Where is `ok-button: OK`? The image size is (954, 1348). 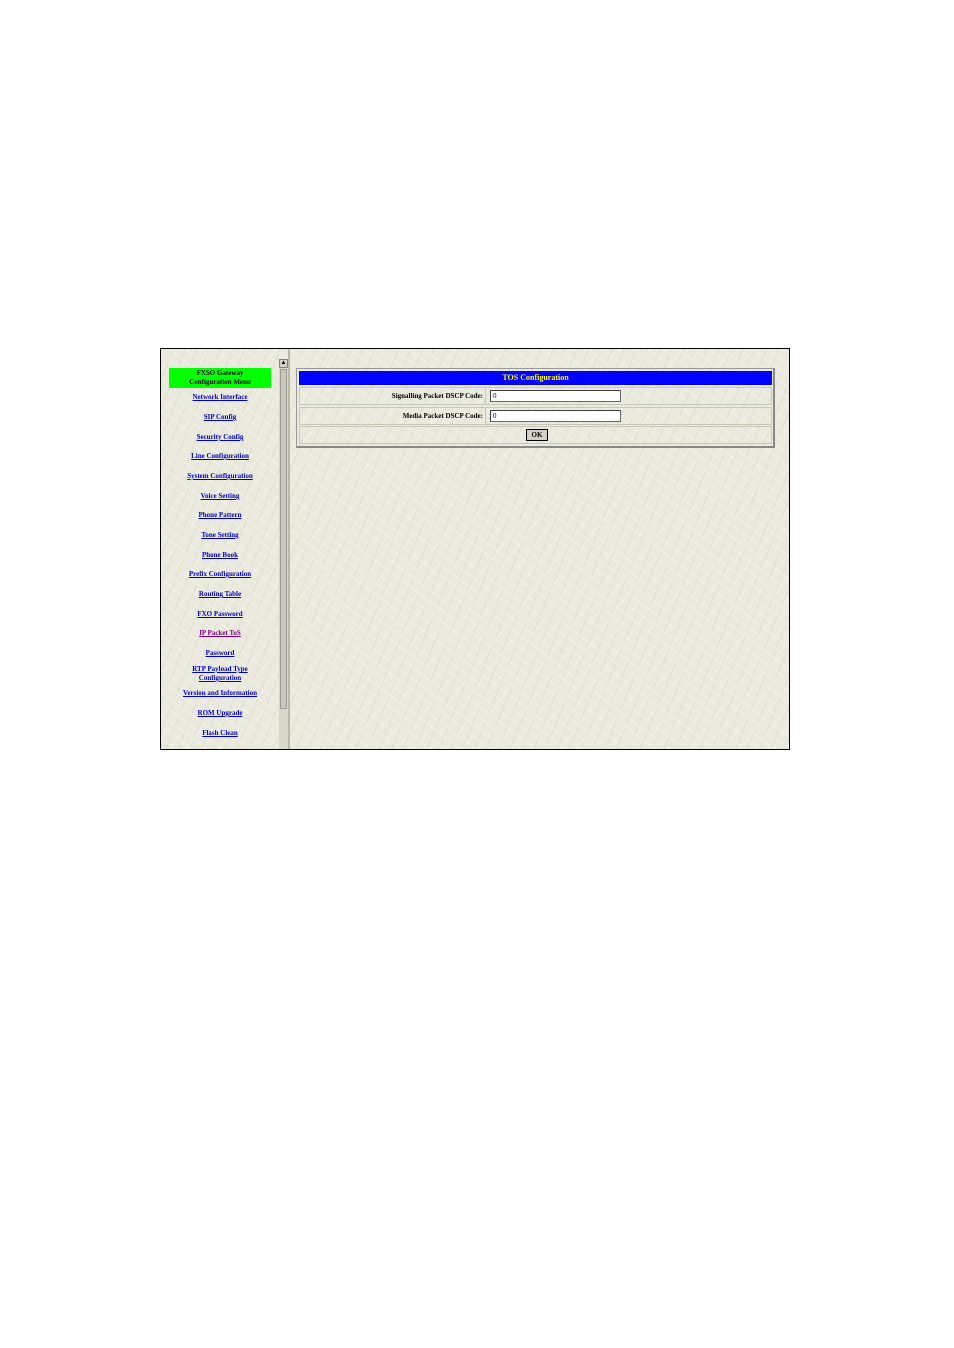 ok-button: OK is located at coordinates (537, 435).